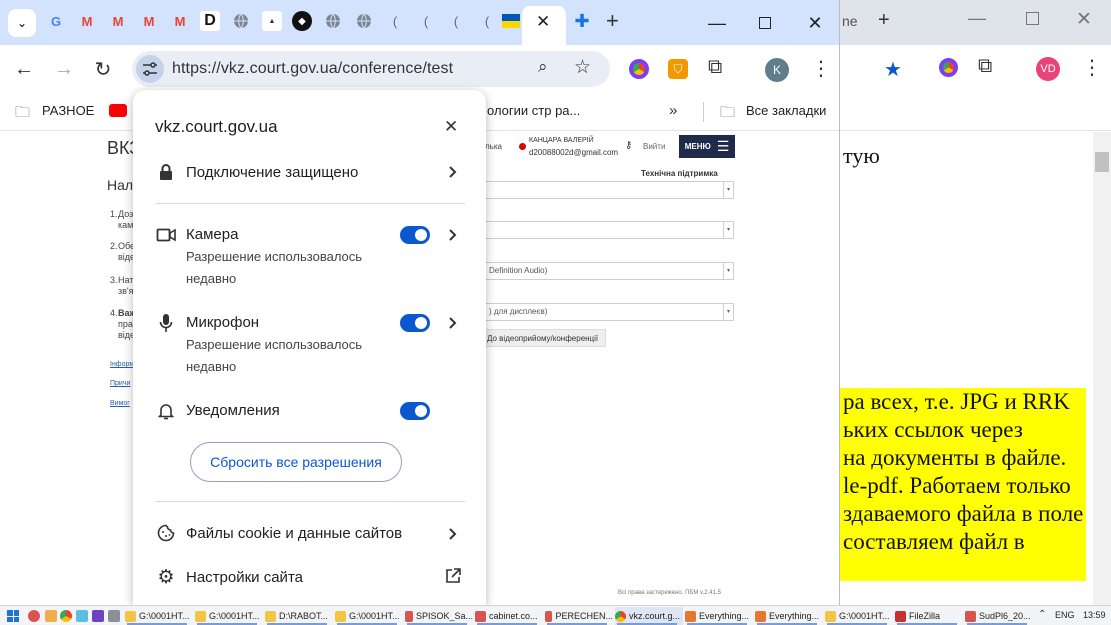 The width and height of the screenshot is (1111, 625). What do you see at coordinates (24, 69) in the screenshot?
I see `back-icon: ←` at bounding box center [24, 69].